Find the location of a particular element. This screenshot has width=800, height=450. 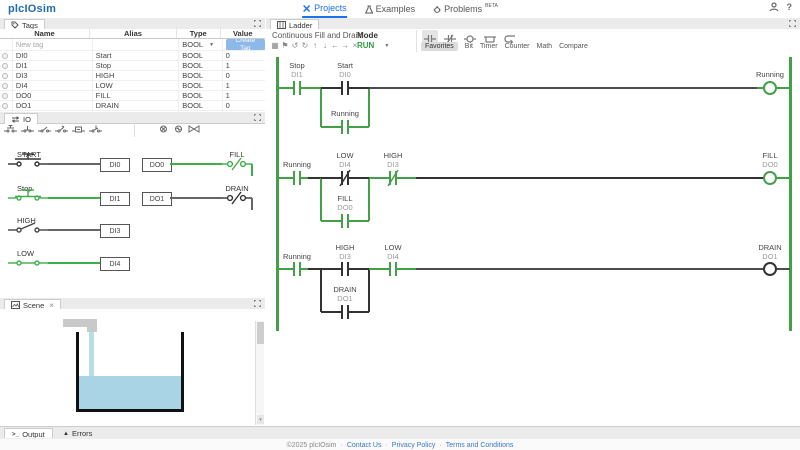

contact-fill-branch is located at coordinates (345, 221).